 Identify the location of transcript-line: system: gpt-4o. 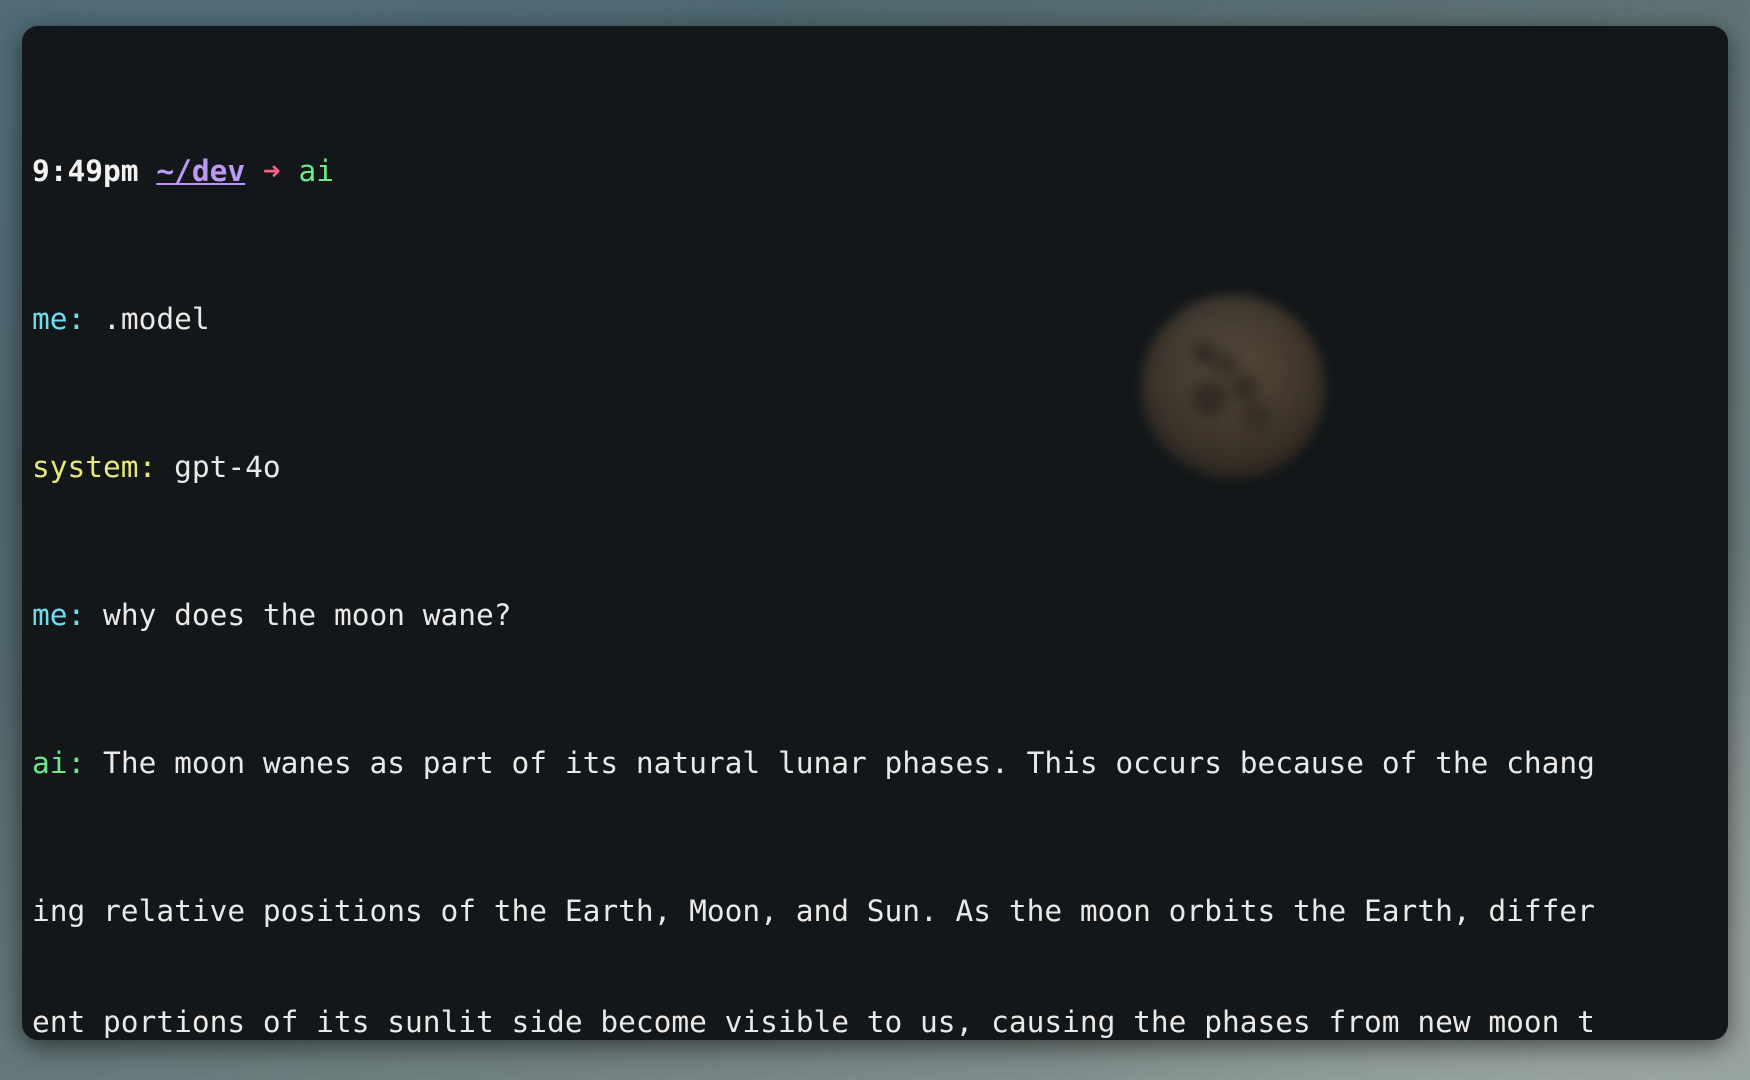
(875, 467).